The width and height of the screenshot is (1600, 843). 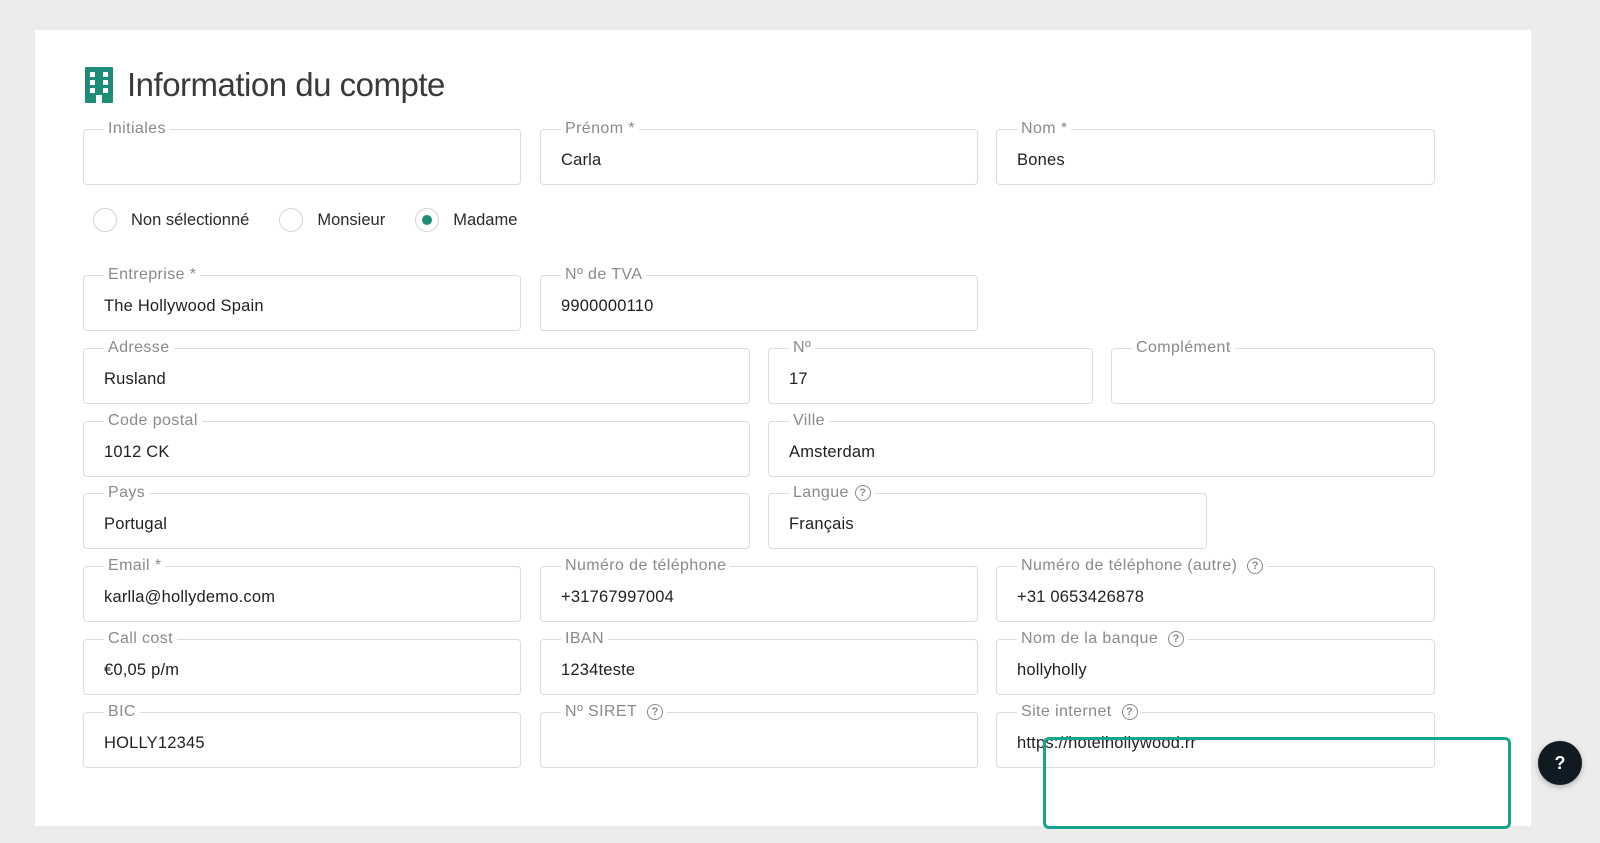 I want to click on telephone-value: +31767997004, so click(x=617, y=597).